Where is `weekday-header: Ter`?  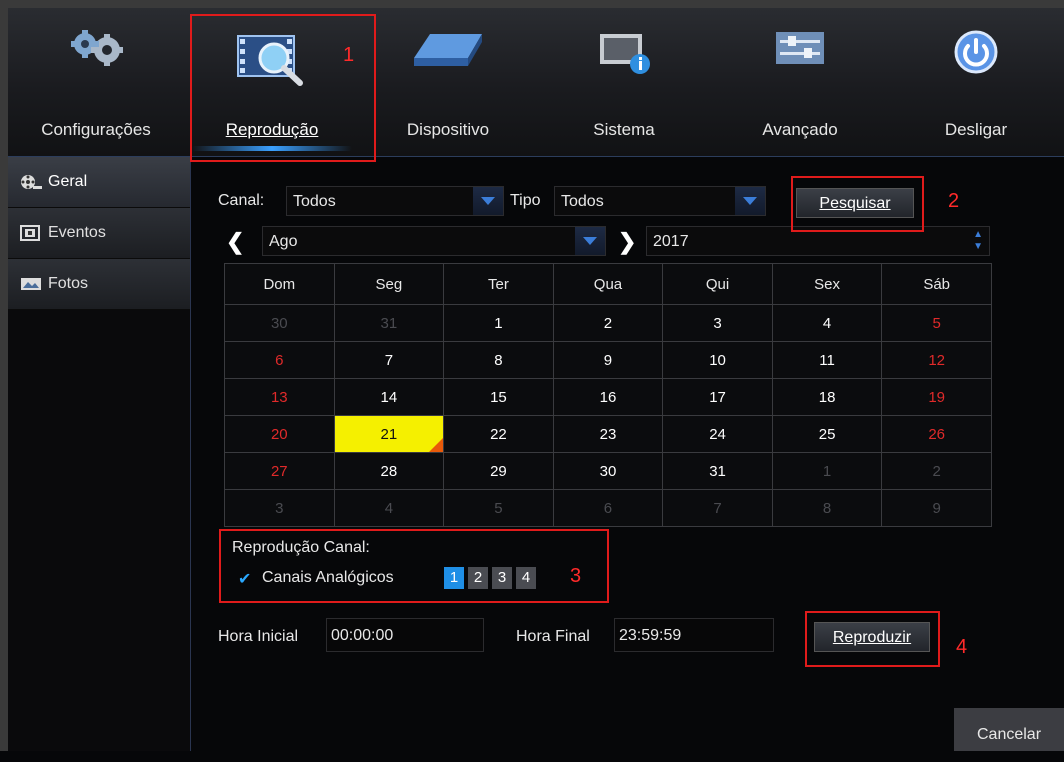 weekday-header: Ter is located at coordinates (498, 284).